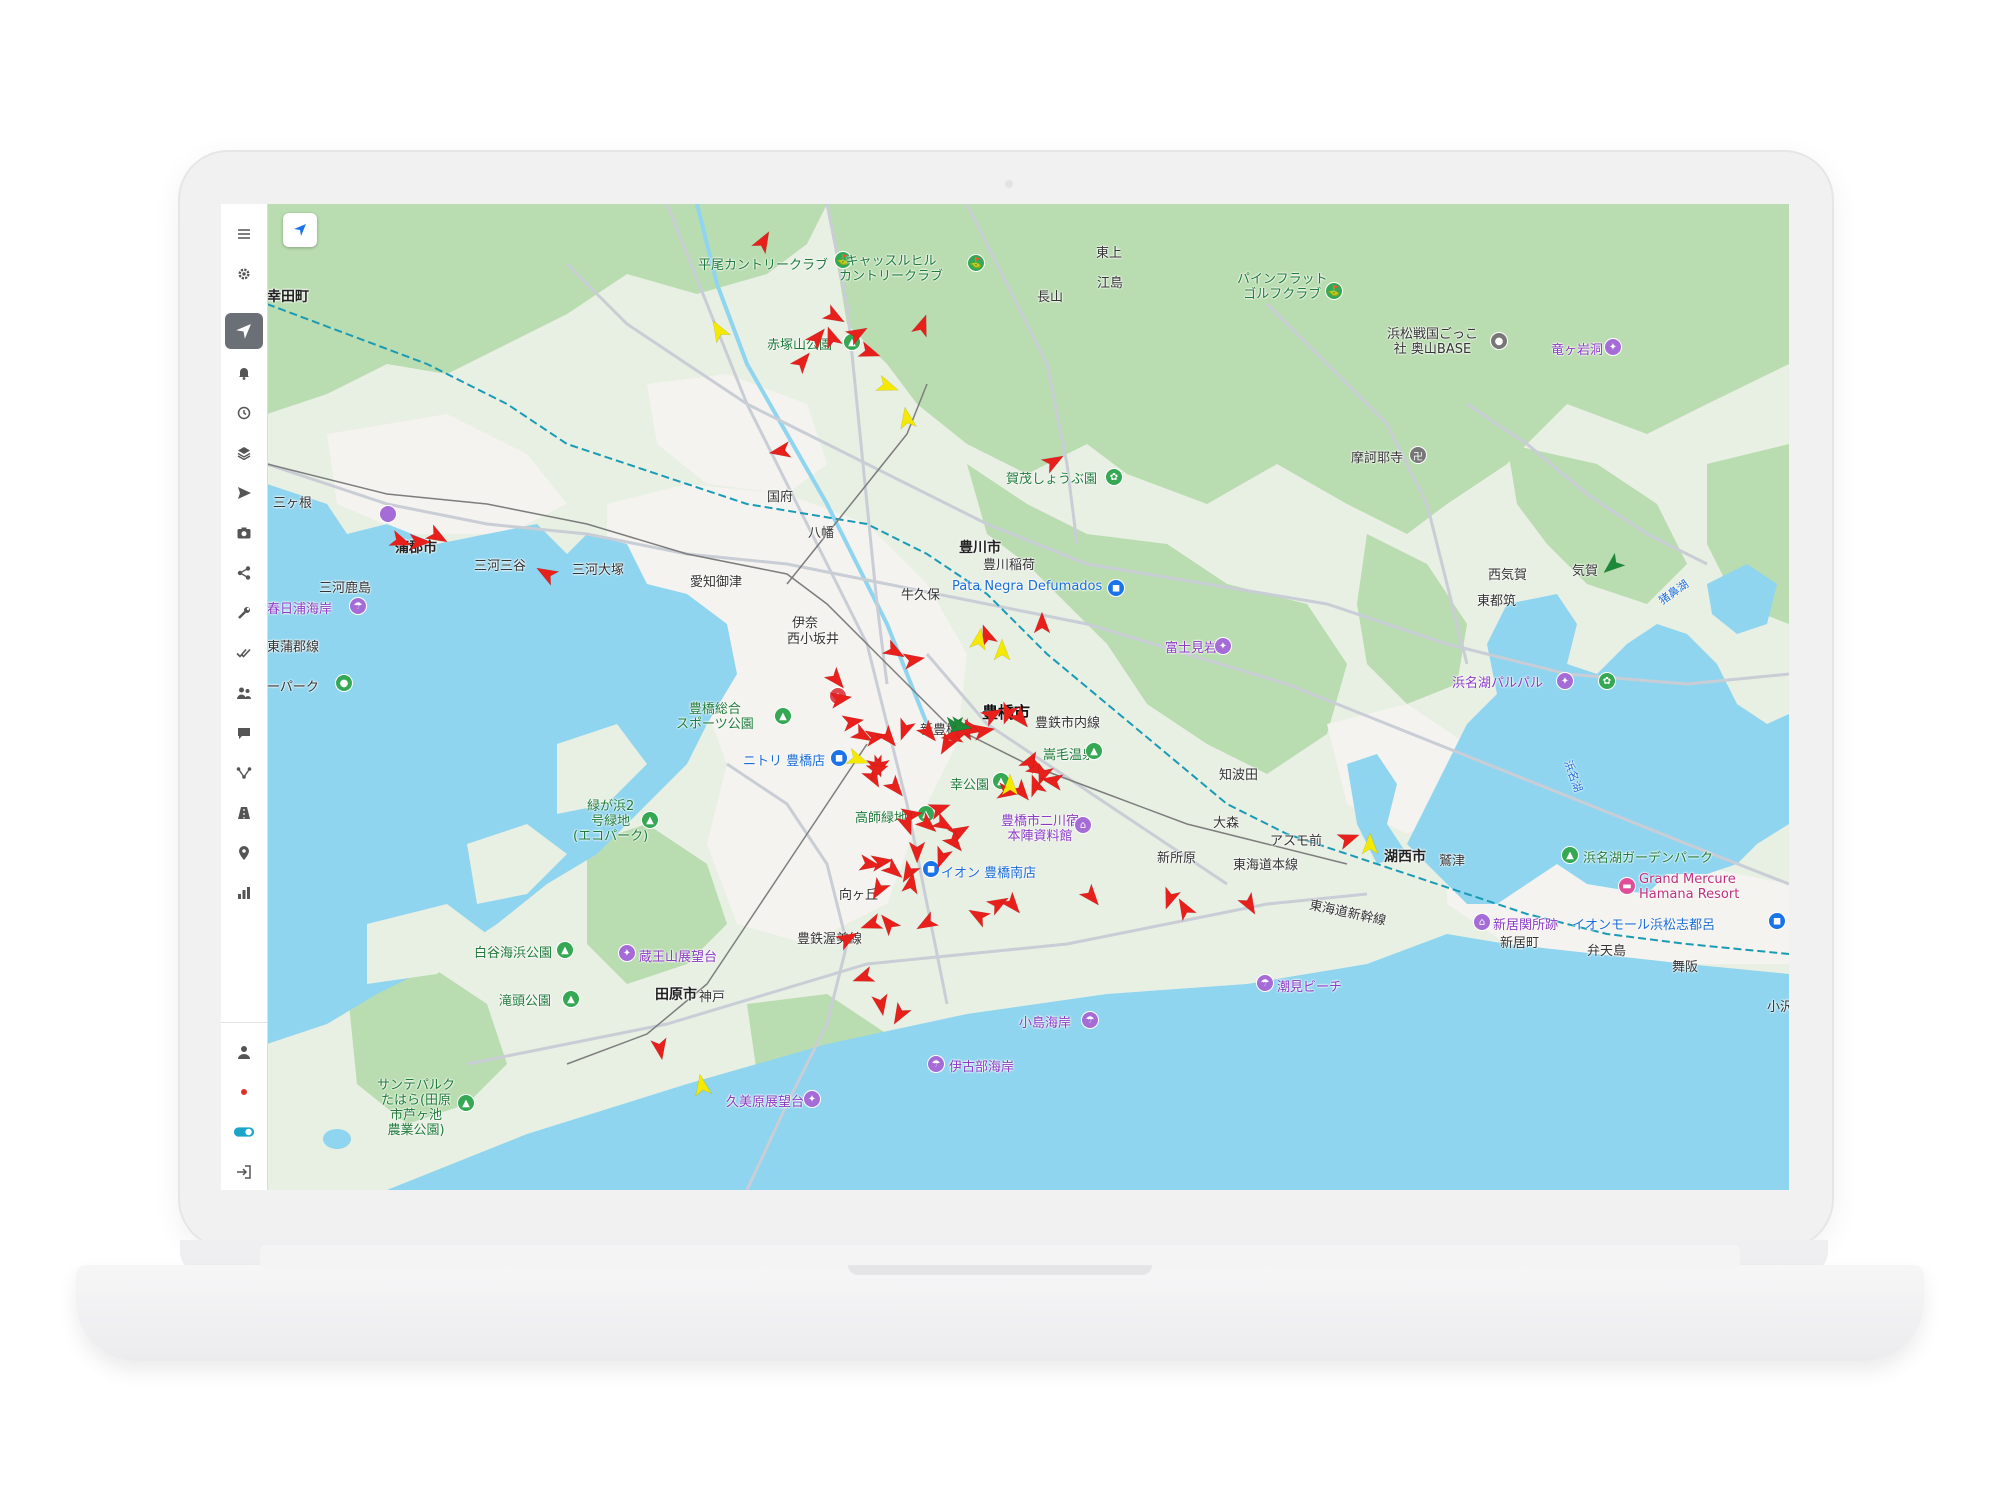 The width and height of the screenshot is (2000, 1500). What do you see at coordinates (244, 893) in the screenshot?
I see `bar-chart-icon` at bounding box center [244, 893].